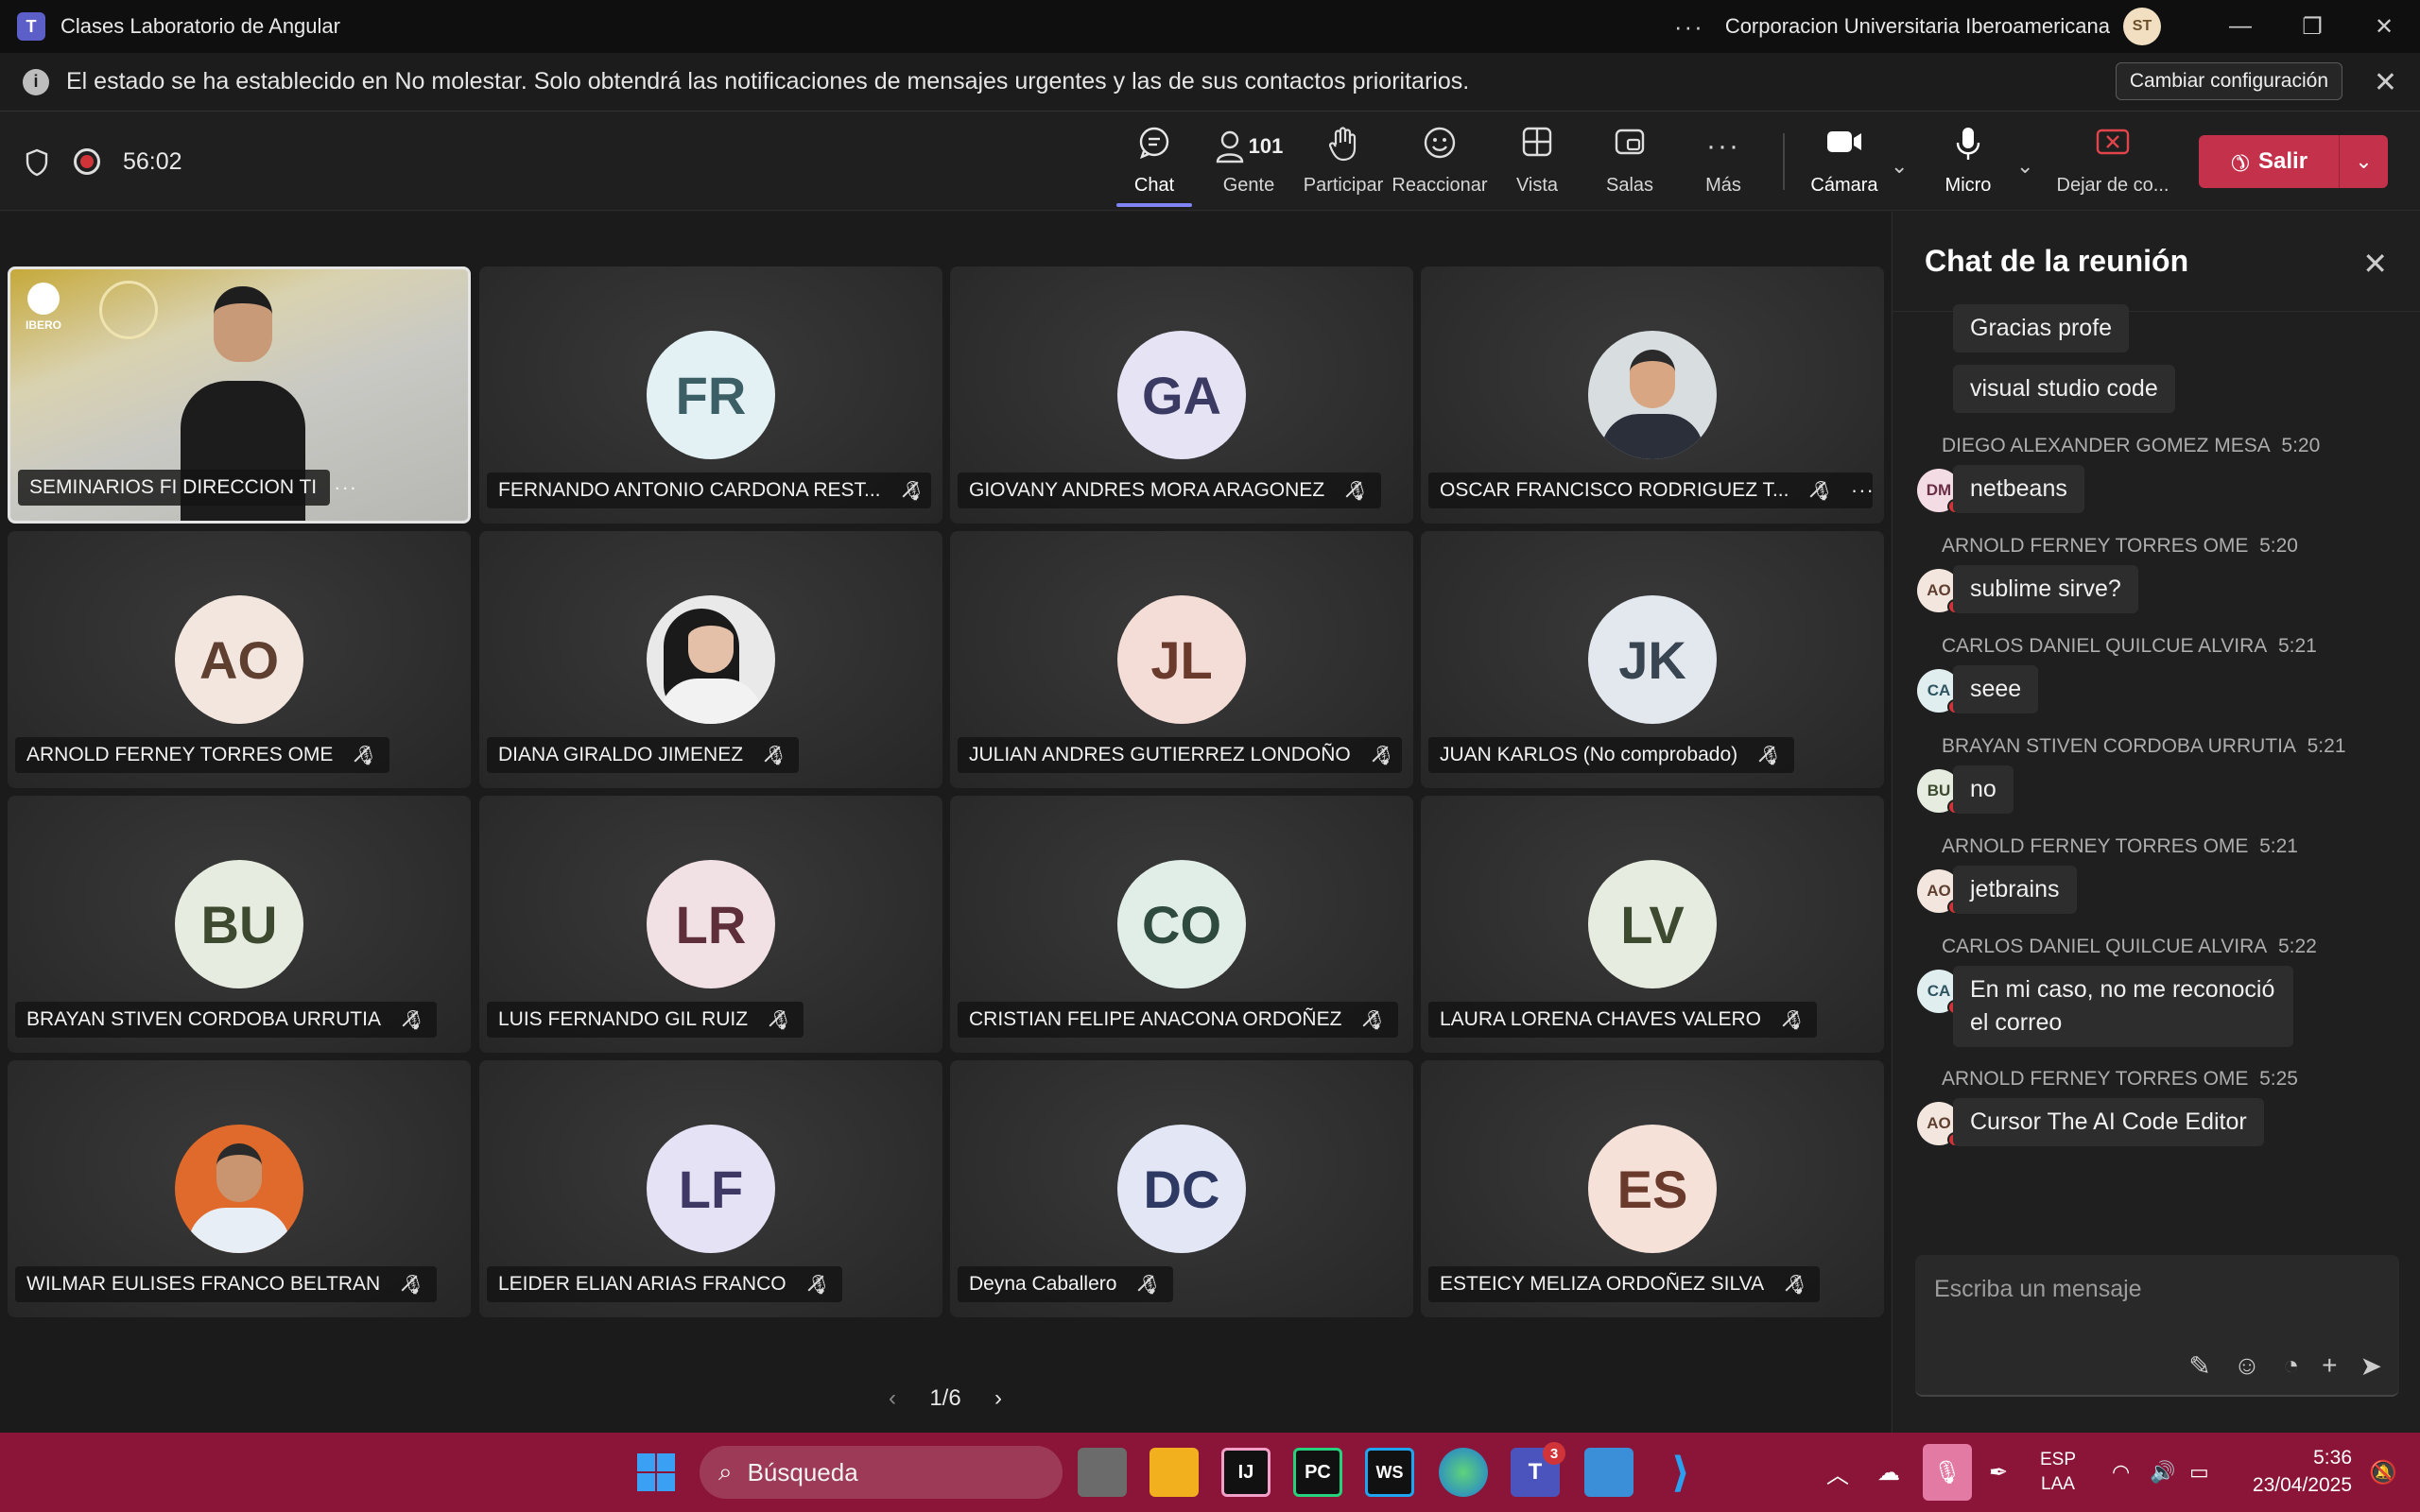  I want to click on message-compose-box: Escriba un mensaje ✎ ☺ ◔ + ➤, so click(2157, 1326).